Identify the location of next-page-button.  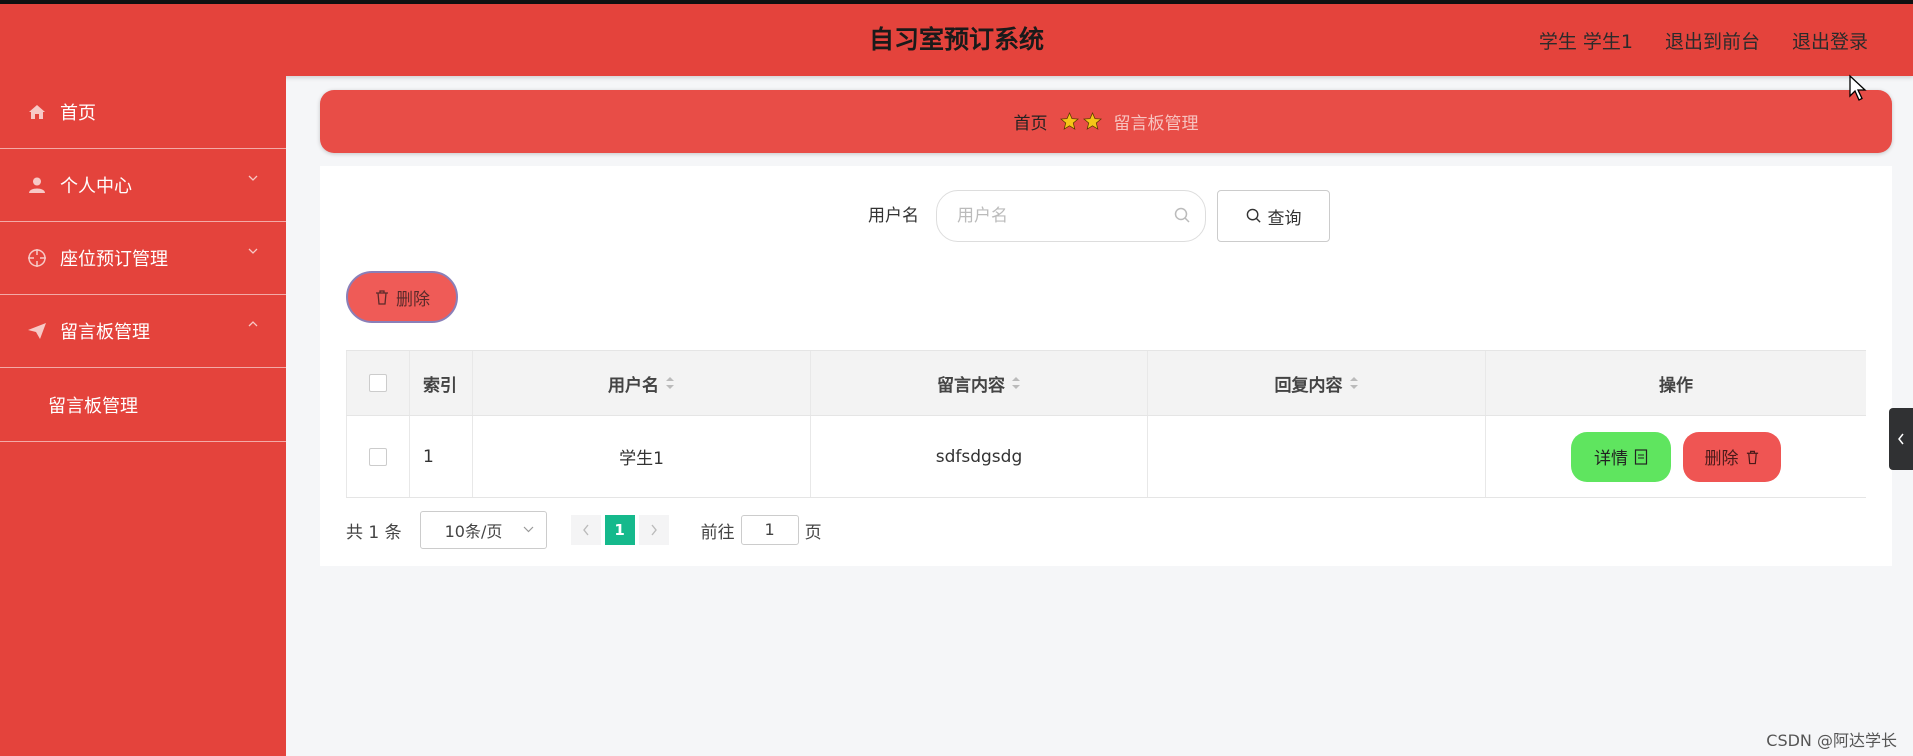
(653, 530).